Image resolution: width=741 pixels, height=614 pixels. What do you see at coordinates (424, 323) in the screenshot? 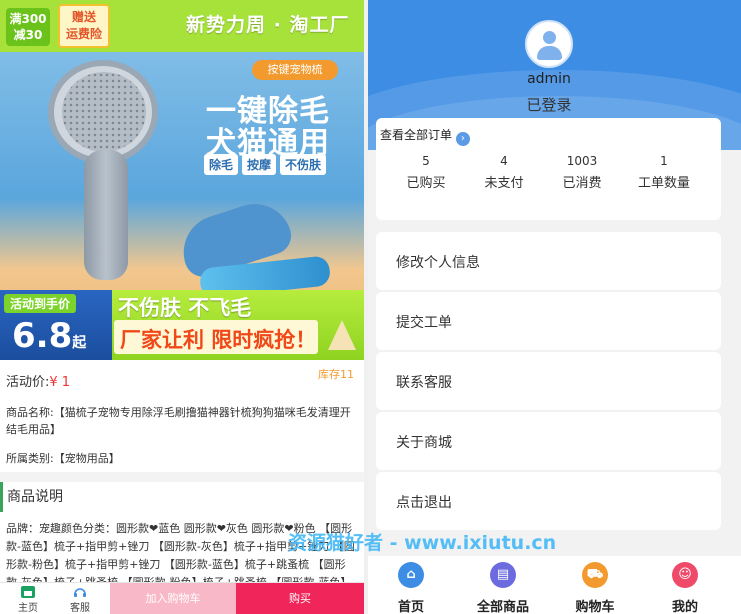
I see `menu-label: 提交工单` at bounding box center [424, 323].